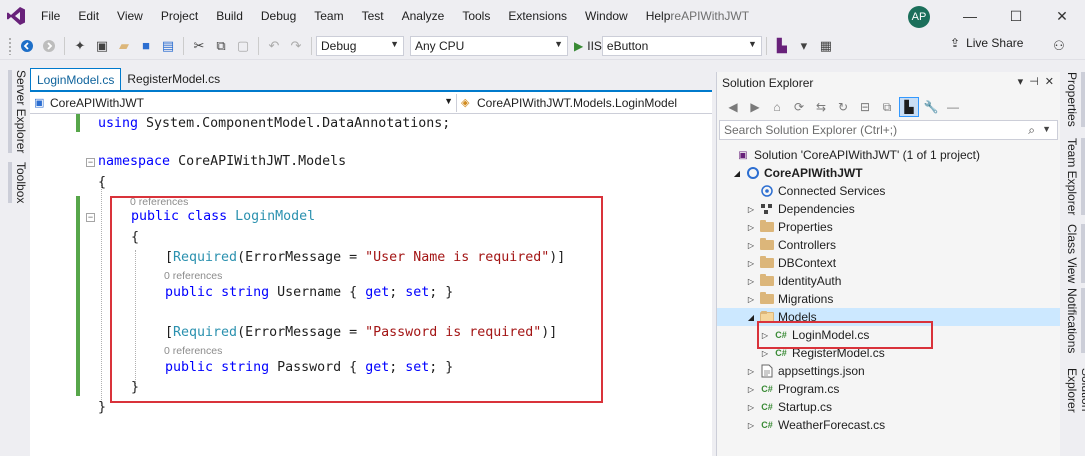 The width and height of the screenshot is (1085, 456). I want to click on menu-test: Test, so click(373, 16).